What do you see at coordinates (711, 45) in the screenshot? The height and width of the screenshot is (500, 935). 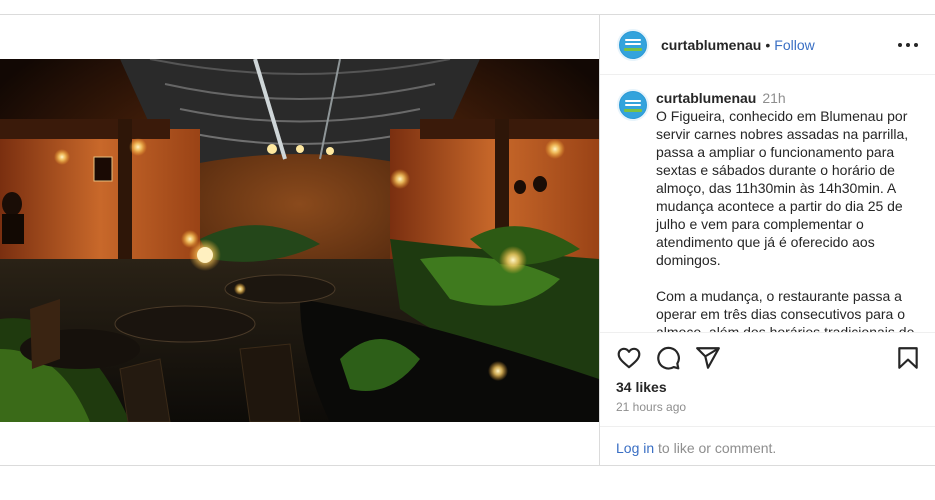 I see `account-username: curtablumenau` at bounding box center [711, 45].